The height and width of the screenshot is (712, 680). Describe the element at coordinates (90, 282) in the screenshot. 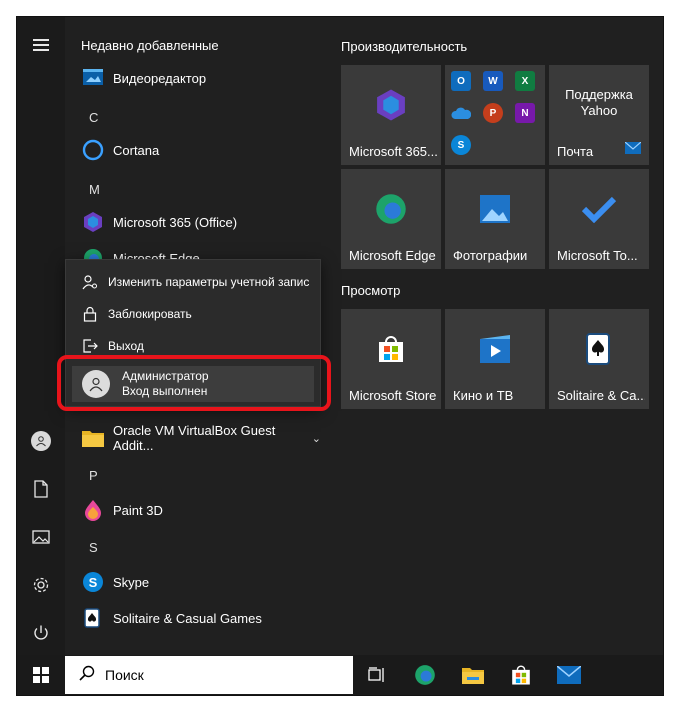

I see `user-settings-icon` at that location.